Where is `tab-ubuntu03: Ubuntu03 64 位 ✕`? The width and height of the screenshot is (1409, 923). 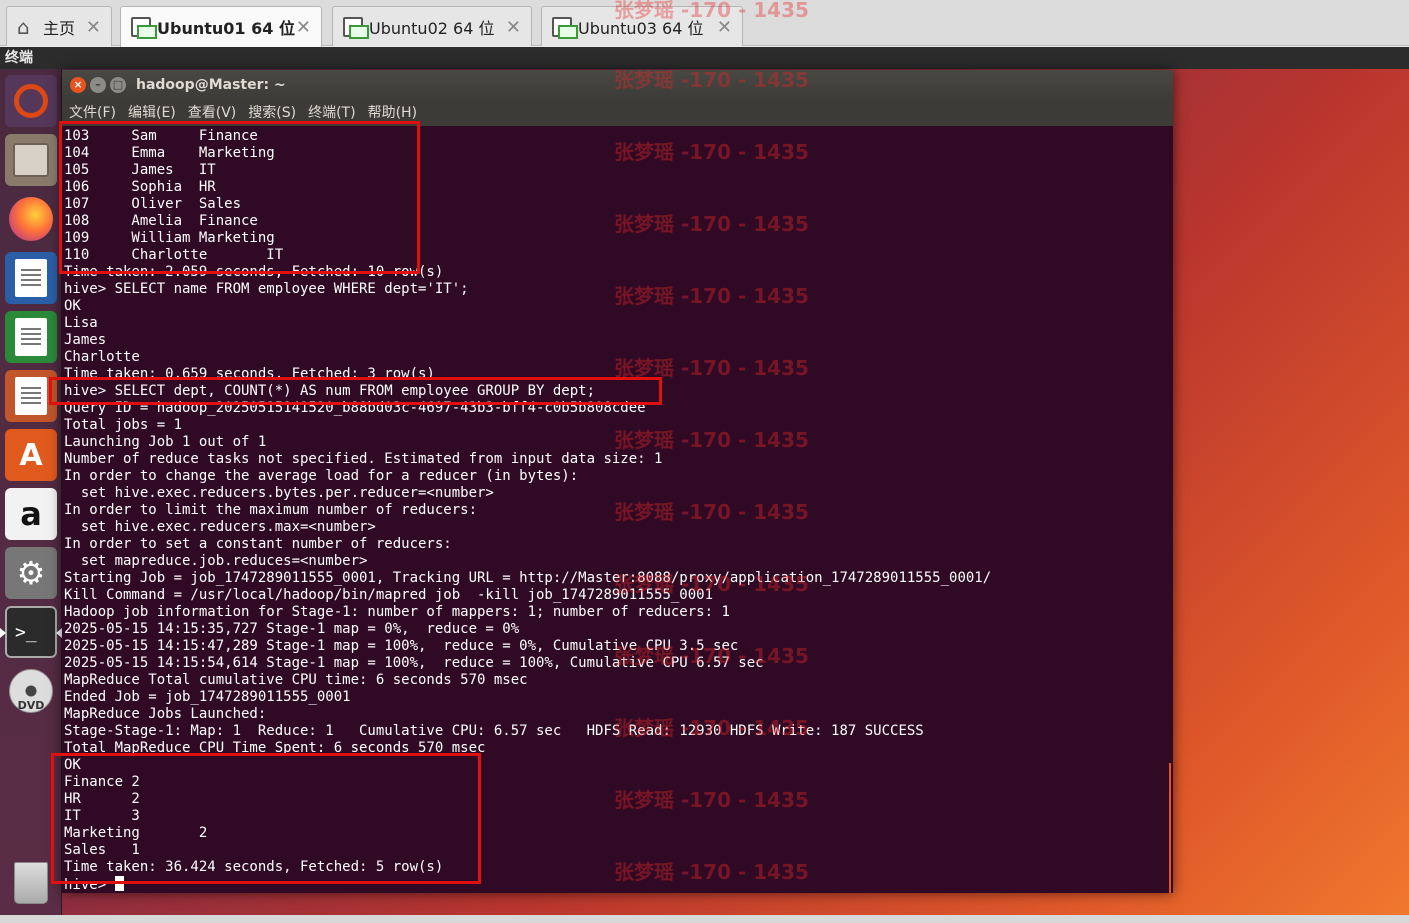 tab-ubuntu03: Ubuntu03 64 位 ✕ is located at coordinates (642, 26).